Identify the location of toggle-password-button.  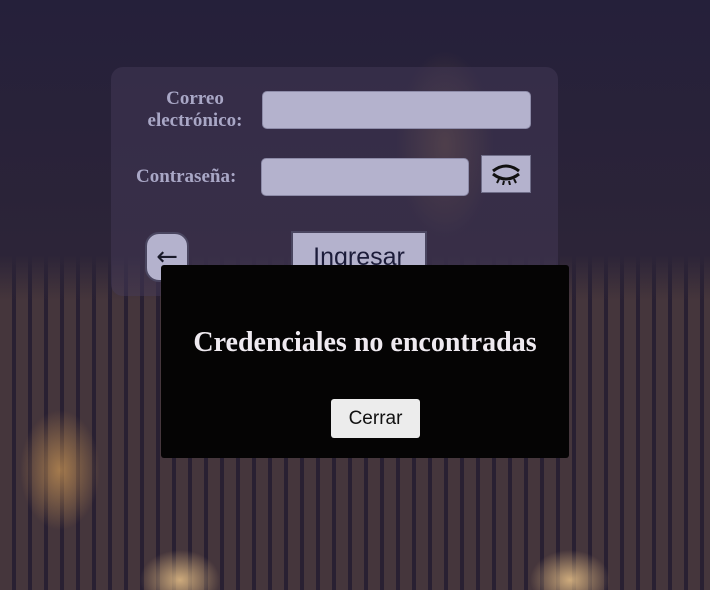
(506, 174).